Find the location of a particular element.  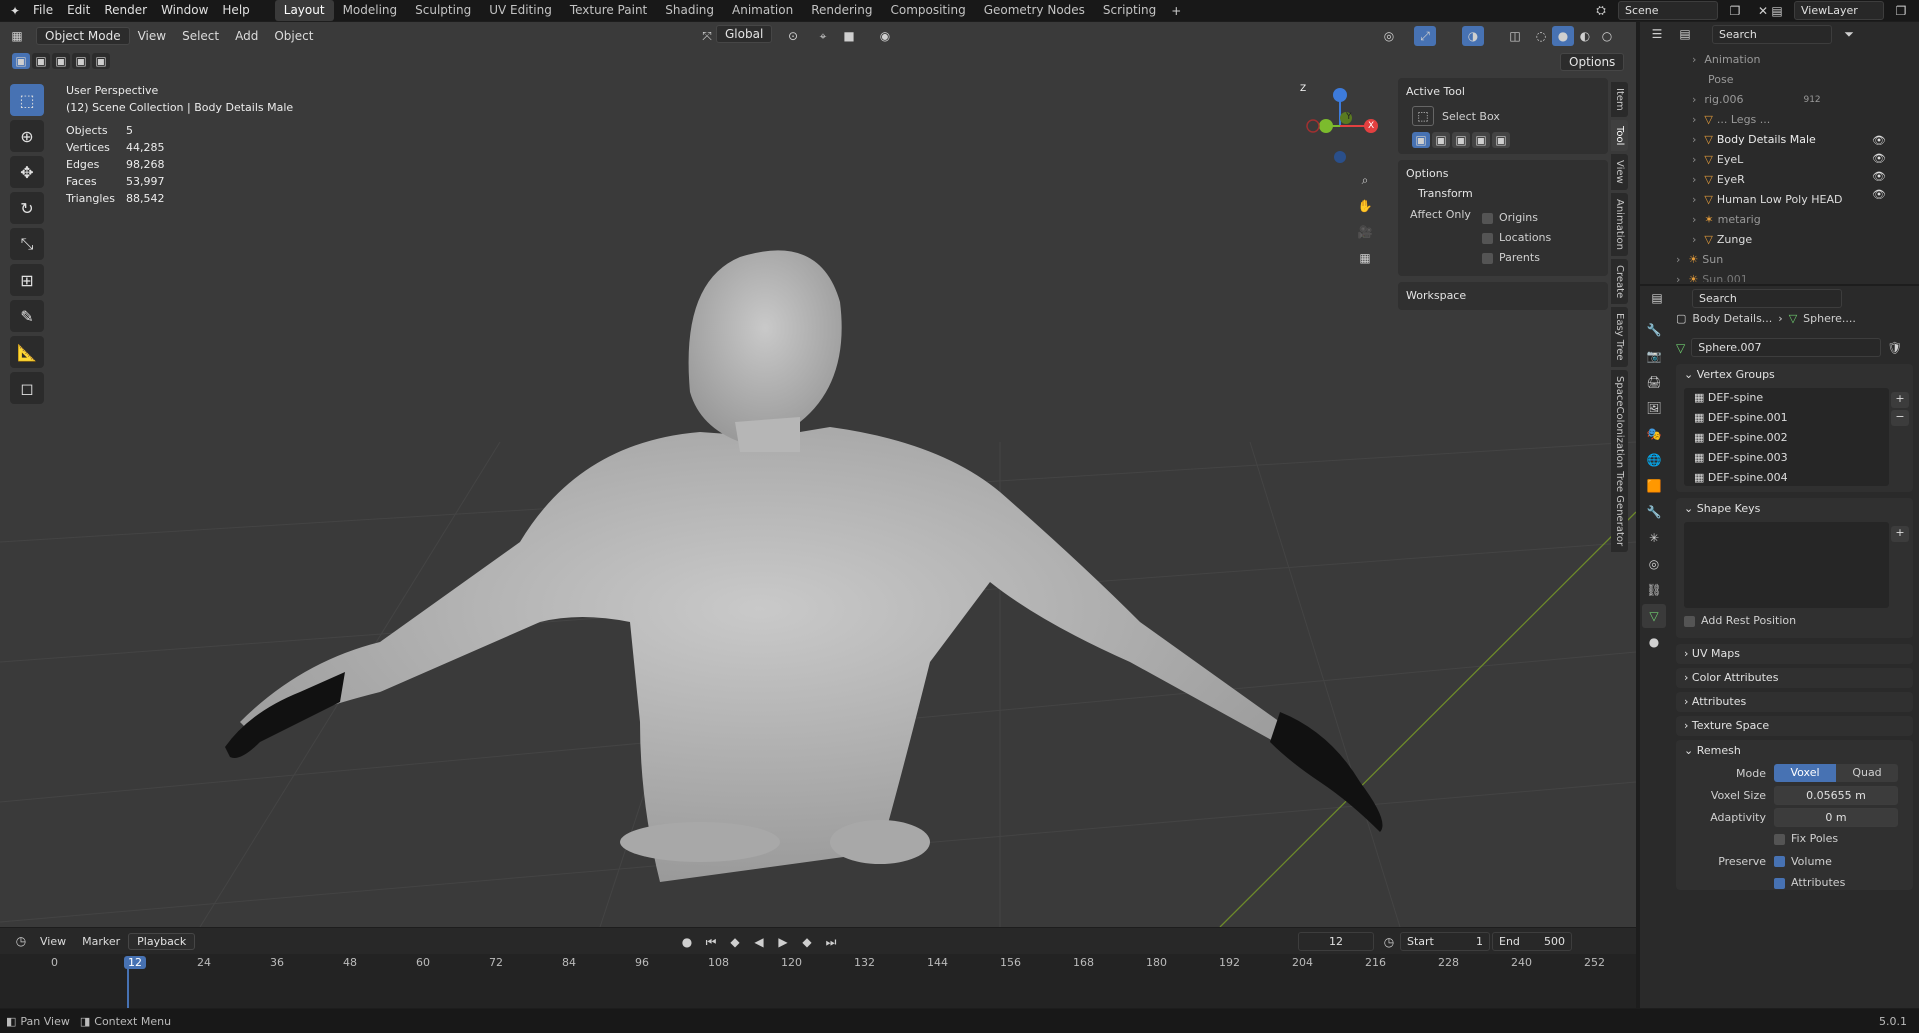

shape-keys-list is located at coordinates (1786, 565).